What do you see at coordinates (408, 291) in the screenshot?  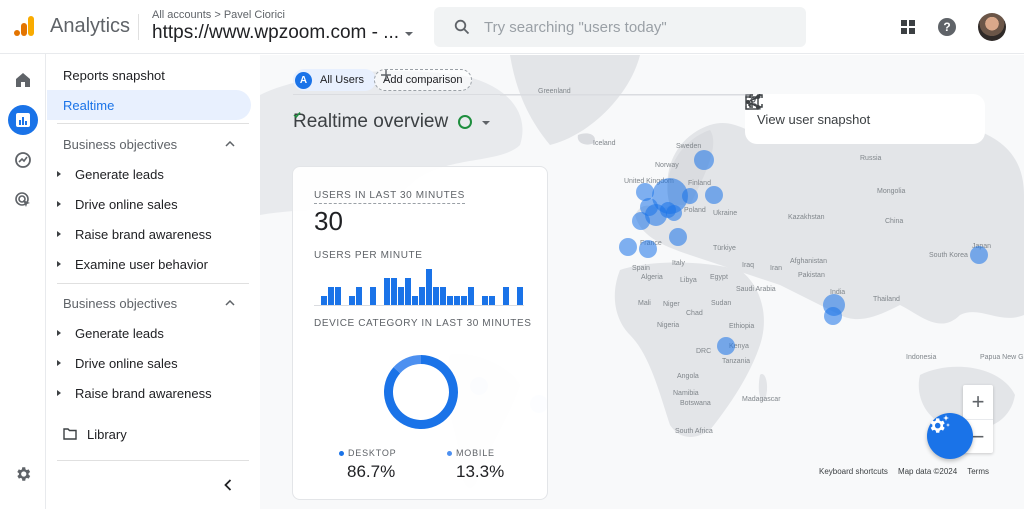 I see `bar-minute--17` at bounding box center [408, 291].